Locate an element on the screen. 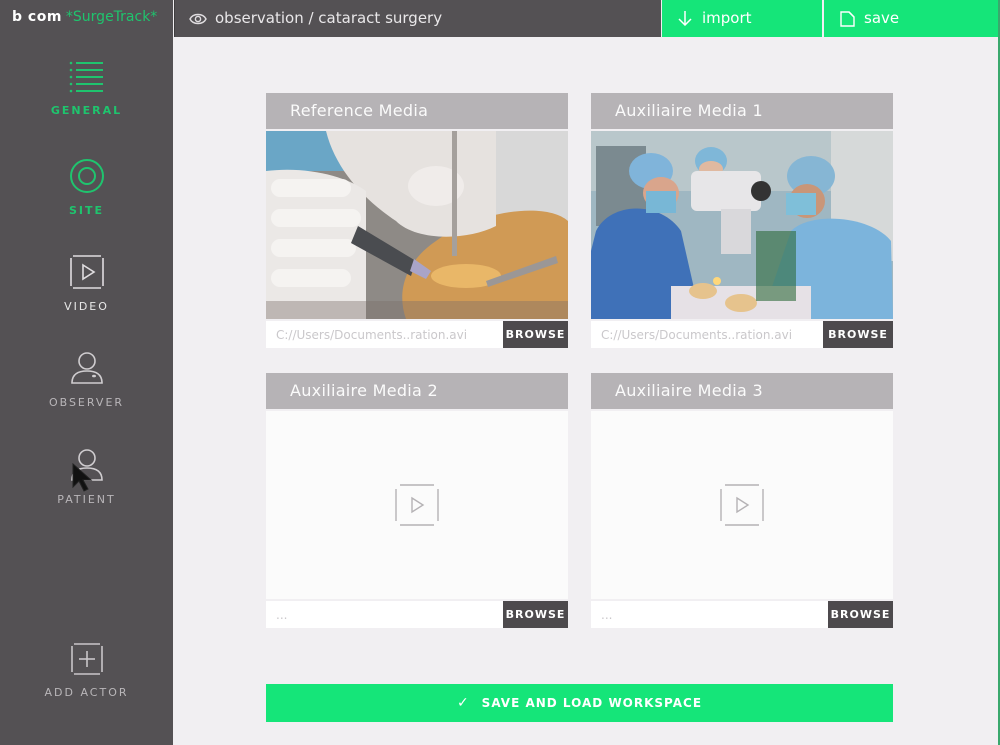  mouse-cursor-icon is located at coordinates (82, 477).